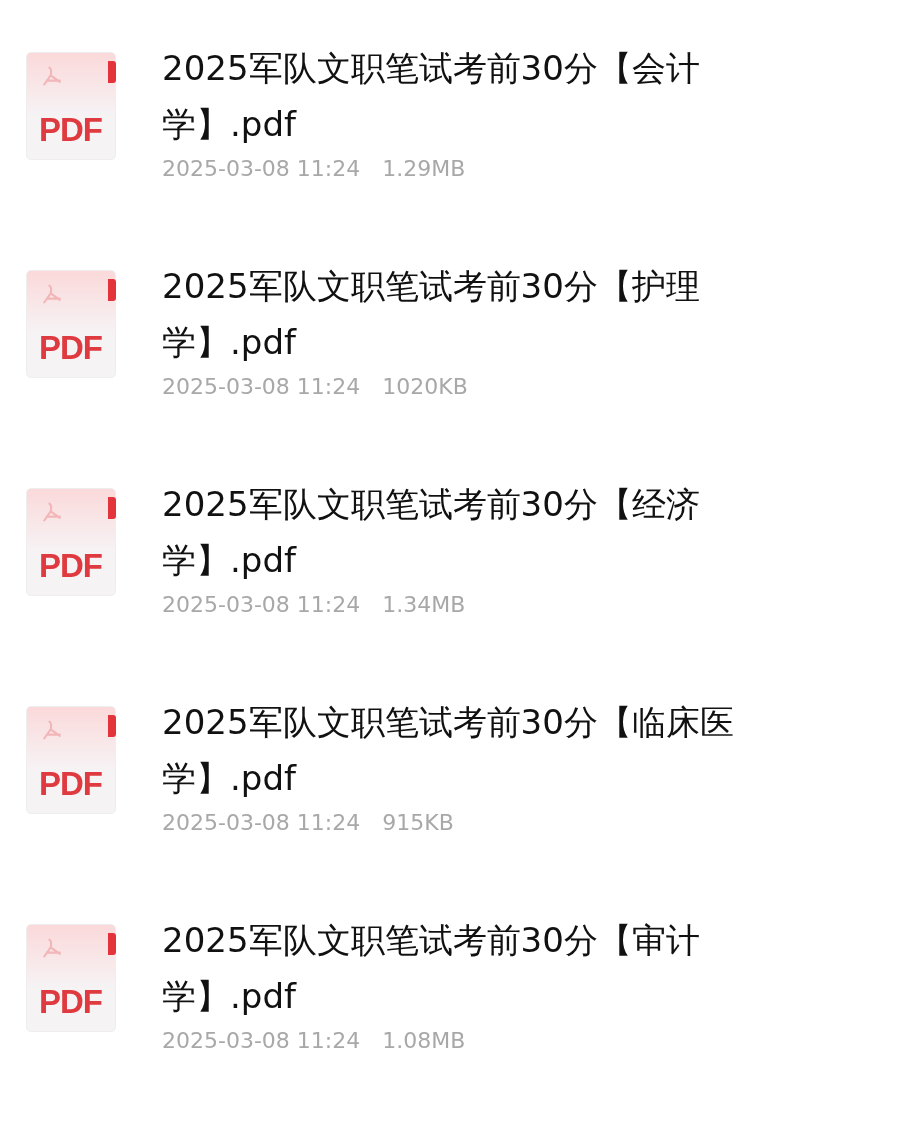 Image resolution: width=913 pixels, height=1142 pixels. Describe the element at coordinates (425, 386) in the screenshot. I see `file-size: 1020KB` at that location.